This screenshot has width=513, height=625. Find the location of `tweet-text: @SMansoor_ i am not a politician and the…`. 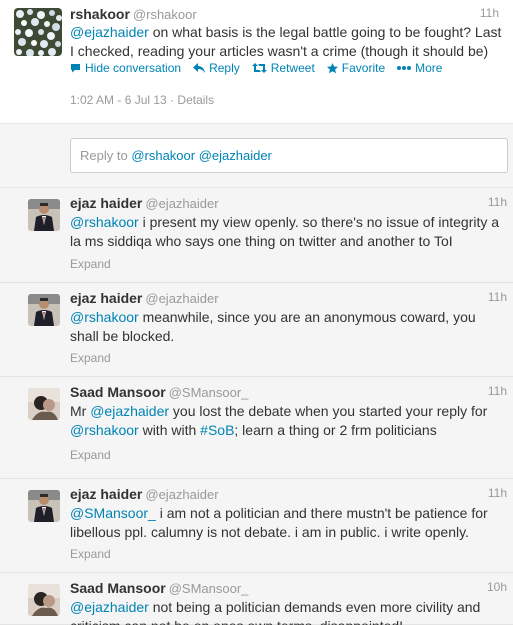

tweet-text: @SMansoor_ i am not a politician and the… is located at coordinates (289, 523).